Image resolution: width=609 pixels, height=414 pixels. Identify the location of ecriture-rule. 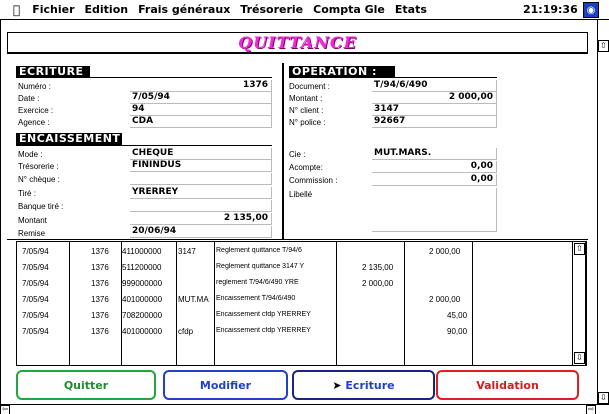
(144, 77).